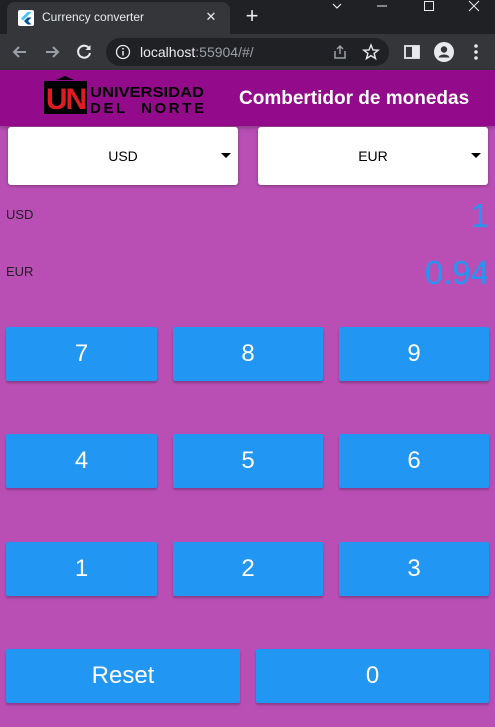 The width and height of the screenshot is (495, 727). I want to click on from-currency-label: USD, so click(20, 214).